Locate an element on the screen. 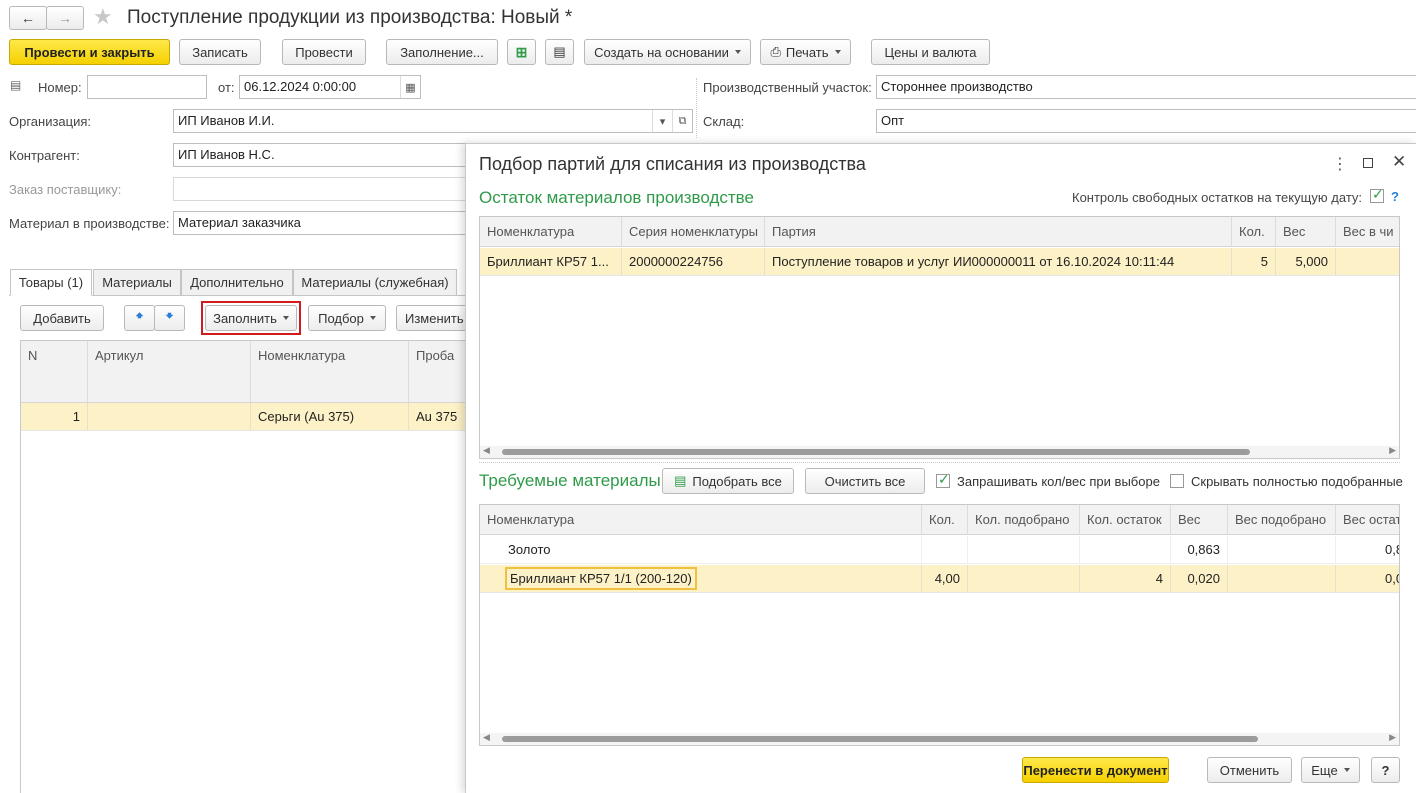  hide-picked-label: Скрывать полностью подобранные is located at coordinates (1297, 481).